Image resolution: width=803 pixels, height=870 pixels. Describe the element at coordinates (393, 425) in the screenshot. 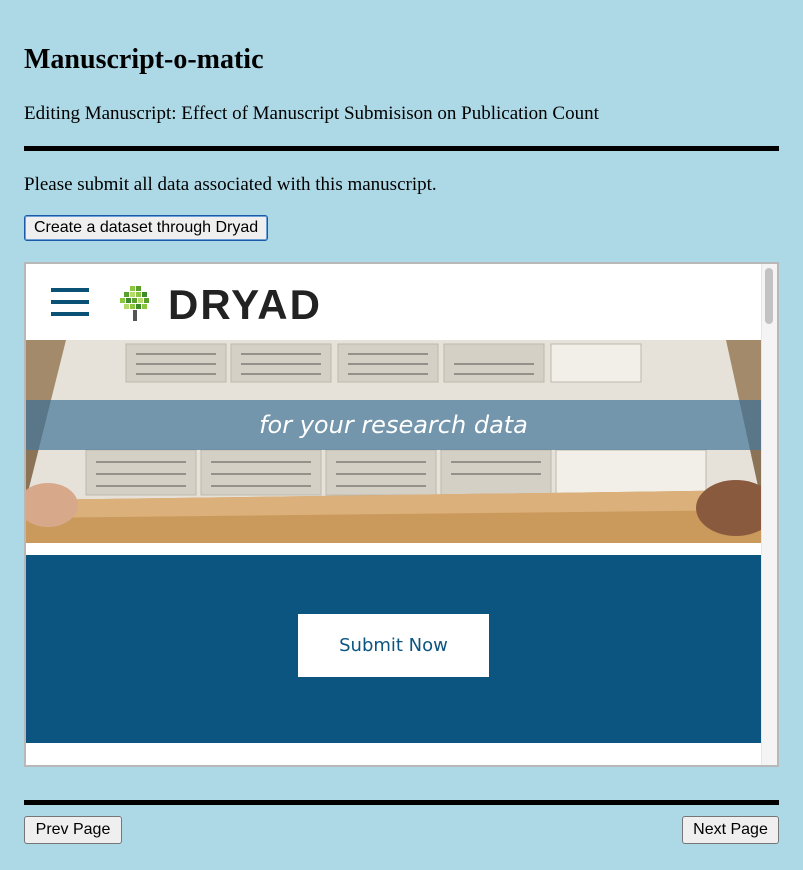

I see `hero-tagline: for your research data` at that location.